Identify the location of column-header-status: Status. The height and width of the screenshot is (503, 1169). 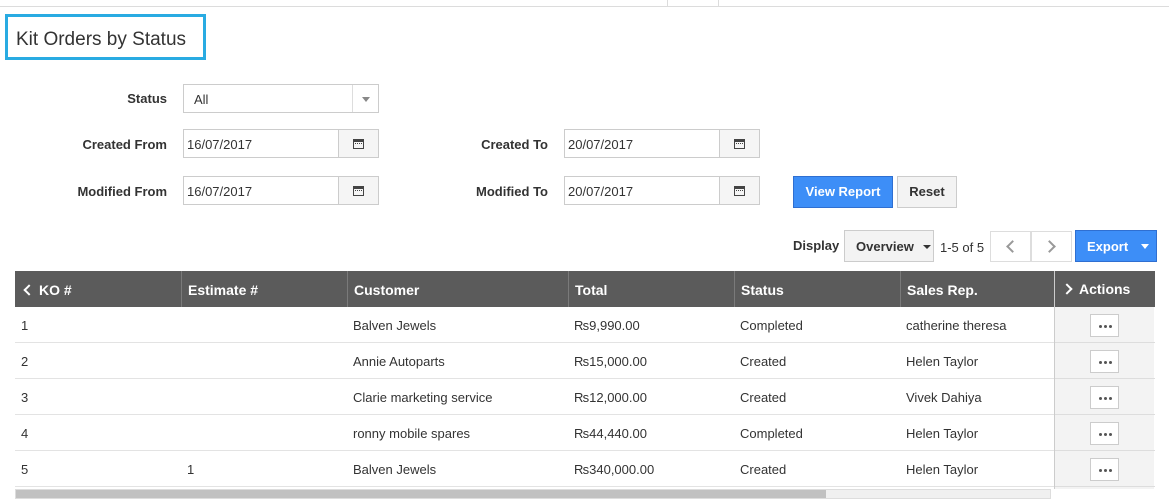
(817, 289).